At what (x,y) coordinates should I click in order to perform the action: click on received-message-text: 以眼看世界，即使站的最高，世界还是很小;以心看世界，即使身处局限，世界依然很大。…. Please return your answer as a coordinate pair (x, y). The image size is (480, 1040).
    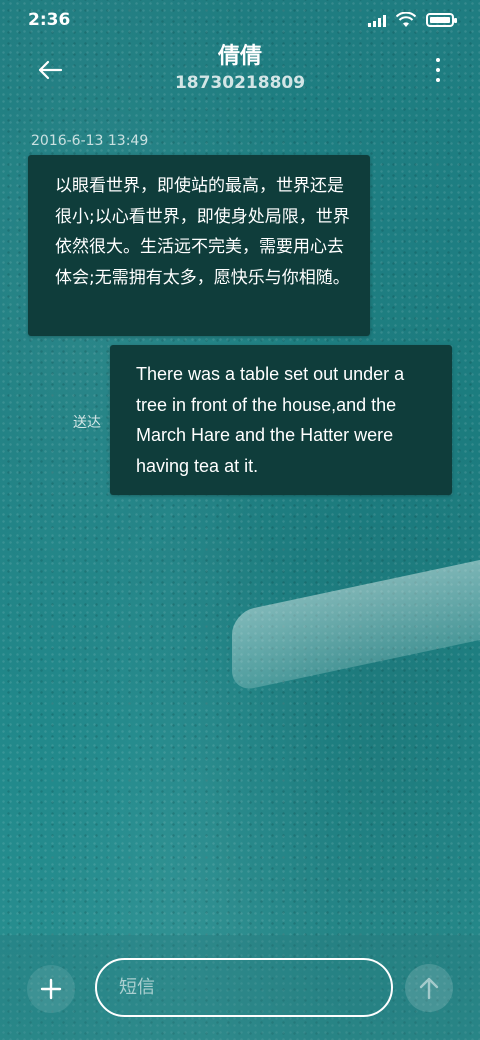
    Looking at the image, I should click on (202, 232).